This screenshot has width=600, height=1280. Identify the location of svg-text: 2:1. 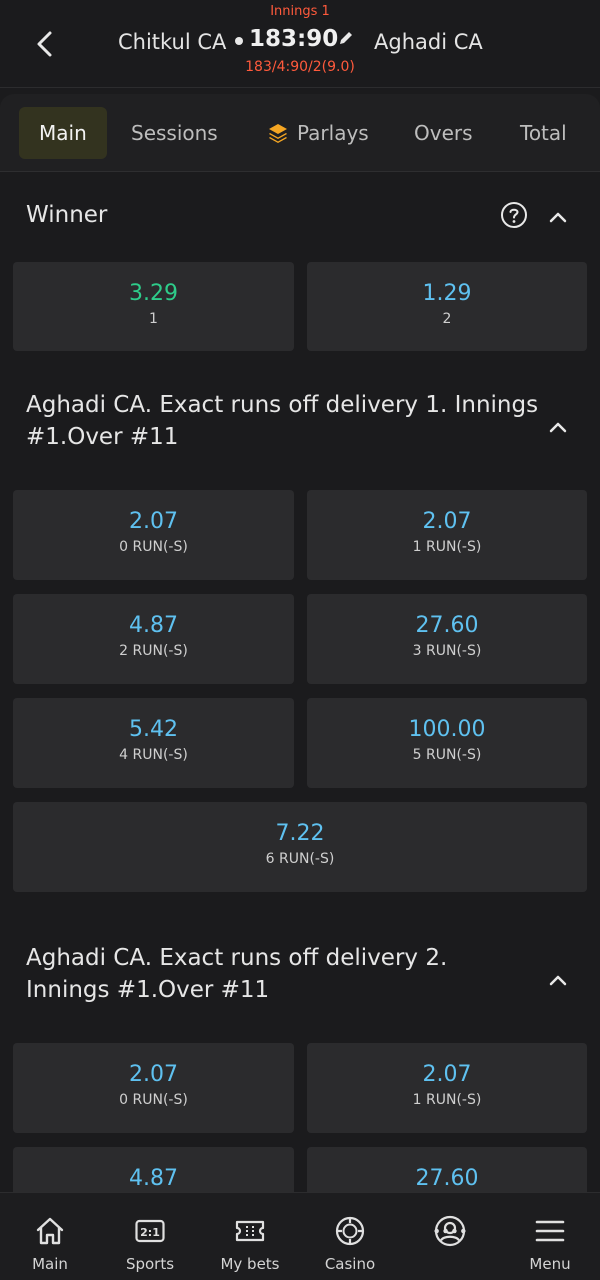
(150, 1232).